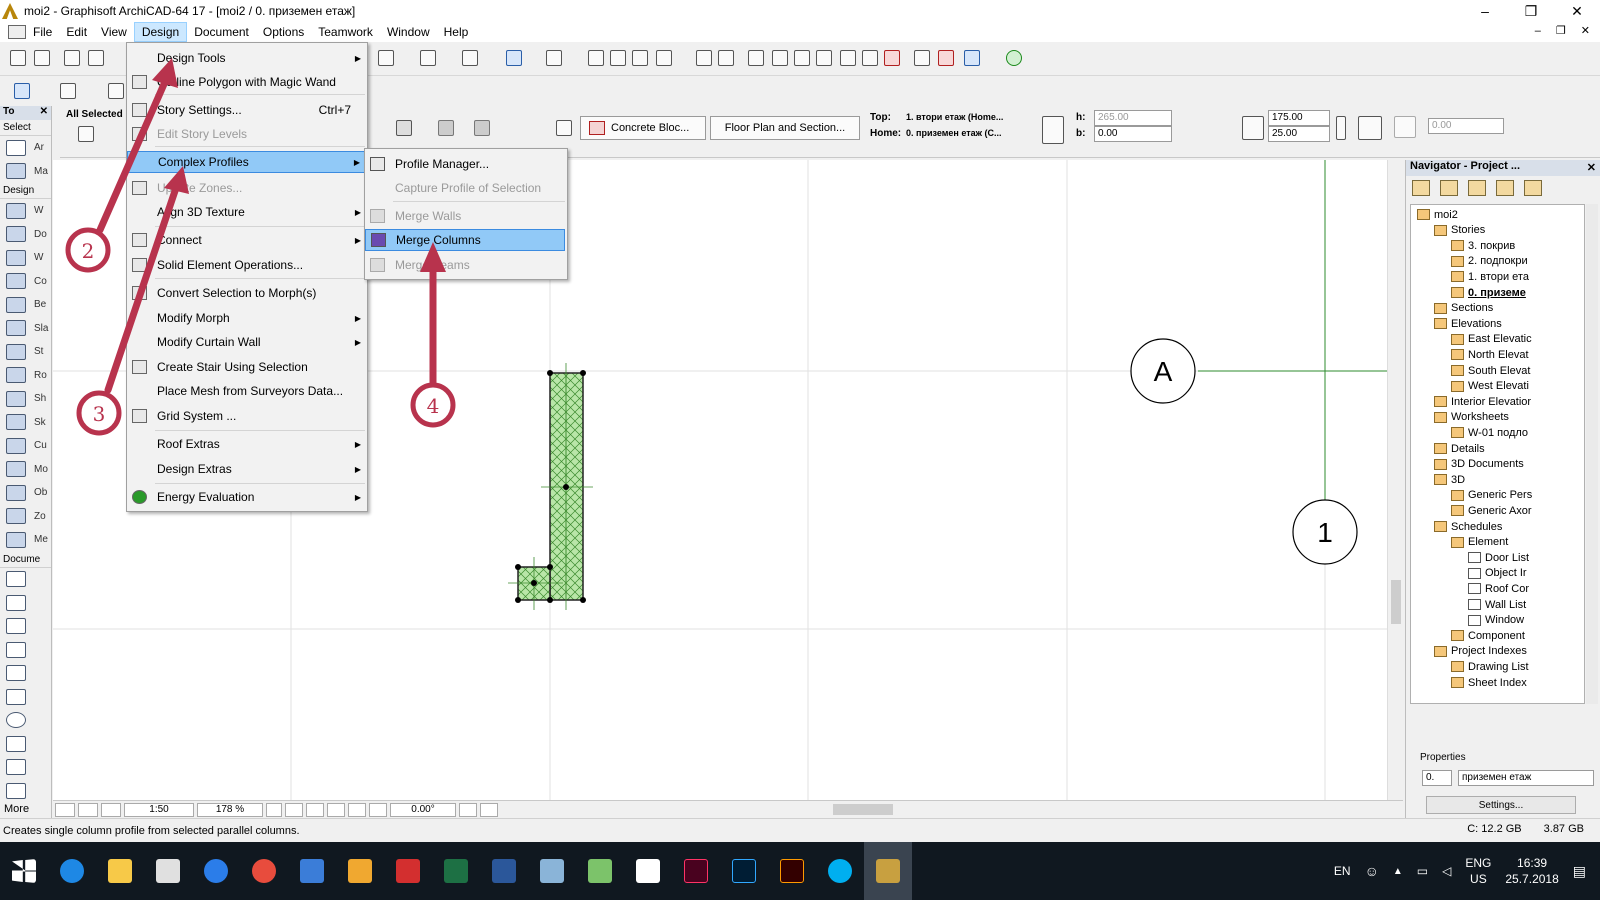 The image size is (1600, 900). I want to click on split-icon, so click(756, 58).